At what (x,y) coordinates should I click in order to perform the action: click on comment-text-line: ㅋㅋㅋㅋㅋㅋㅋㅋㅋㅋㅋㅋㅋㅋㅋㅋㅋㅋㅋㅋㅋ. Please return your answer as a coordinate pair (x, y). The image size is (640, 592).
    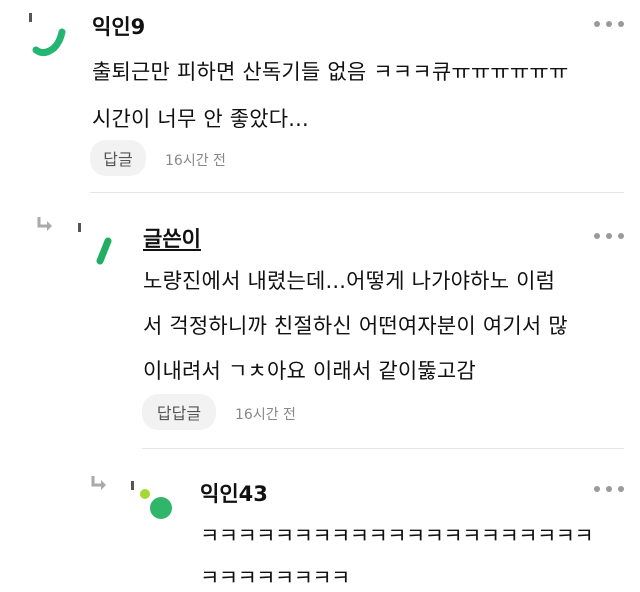
    Looking at the image, I should click on (397, 536).